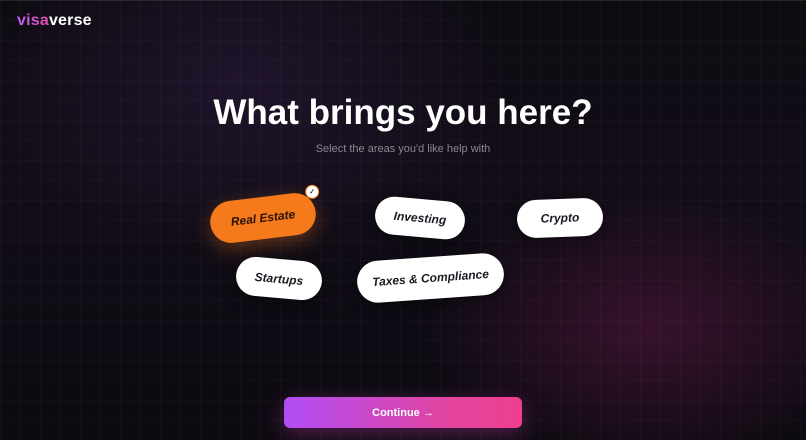 The width and height of the screenshot is (806, 440). What do you see at coordinates (403, 0) in the screenshot?
I see `top-border` at bounding box center [403, 0].